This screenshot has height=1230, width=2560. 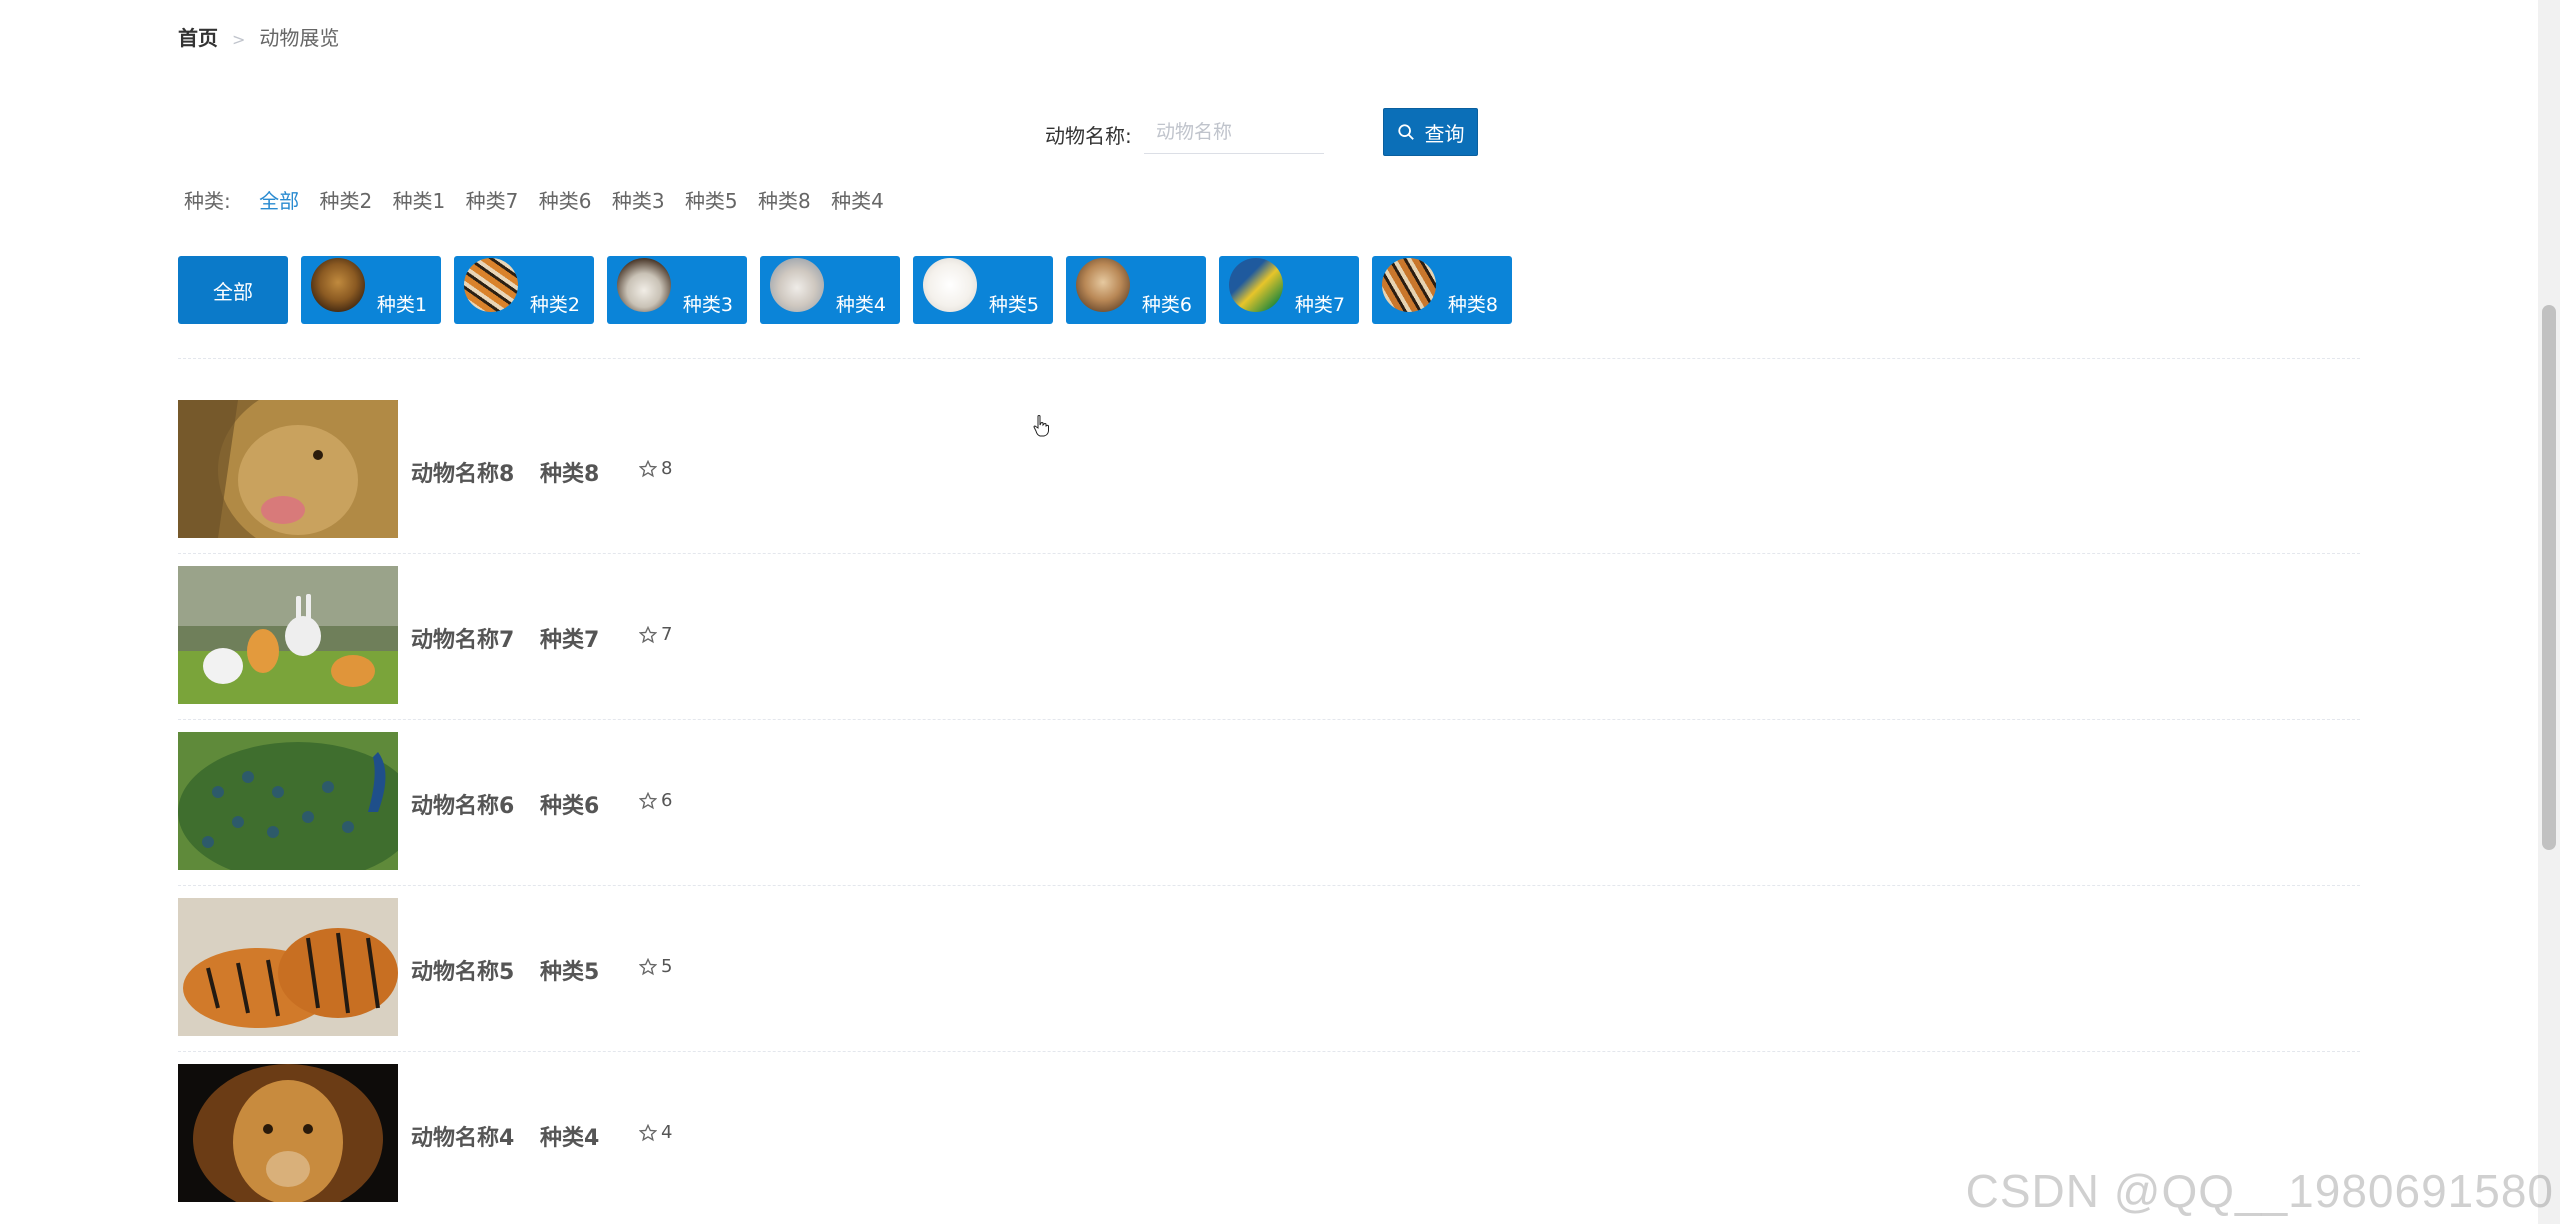 What do you see at coordinates (524, 290) in the screenshot?
I see `tile-category-2: 种类2` at bounding box center [524, 290].